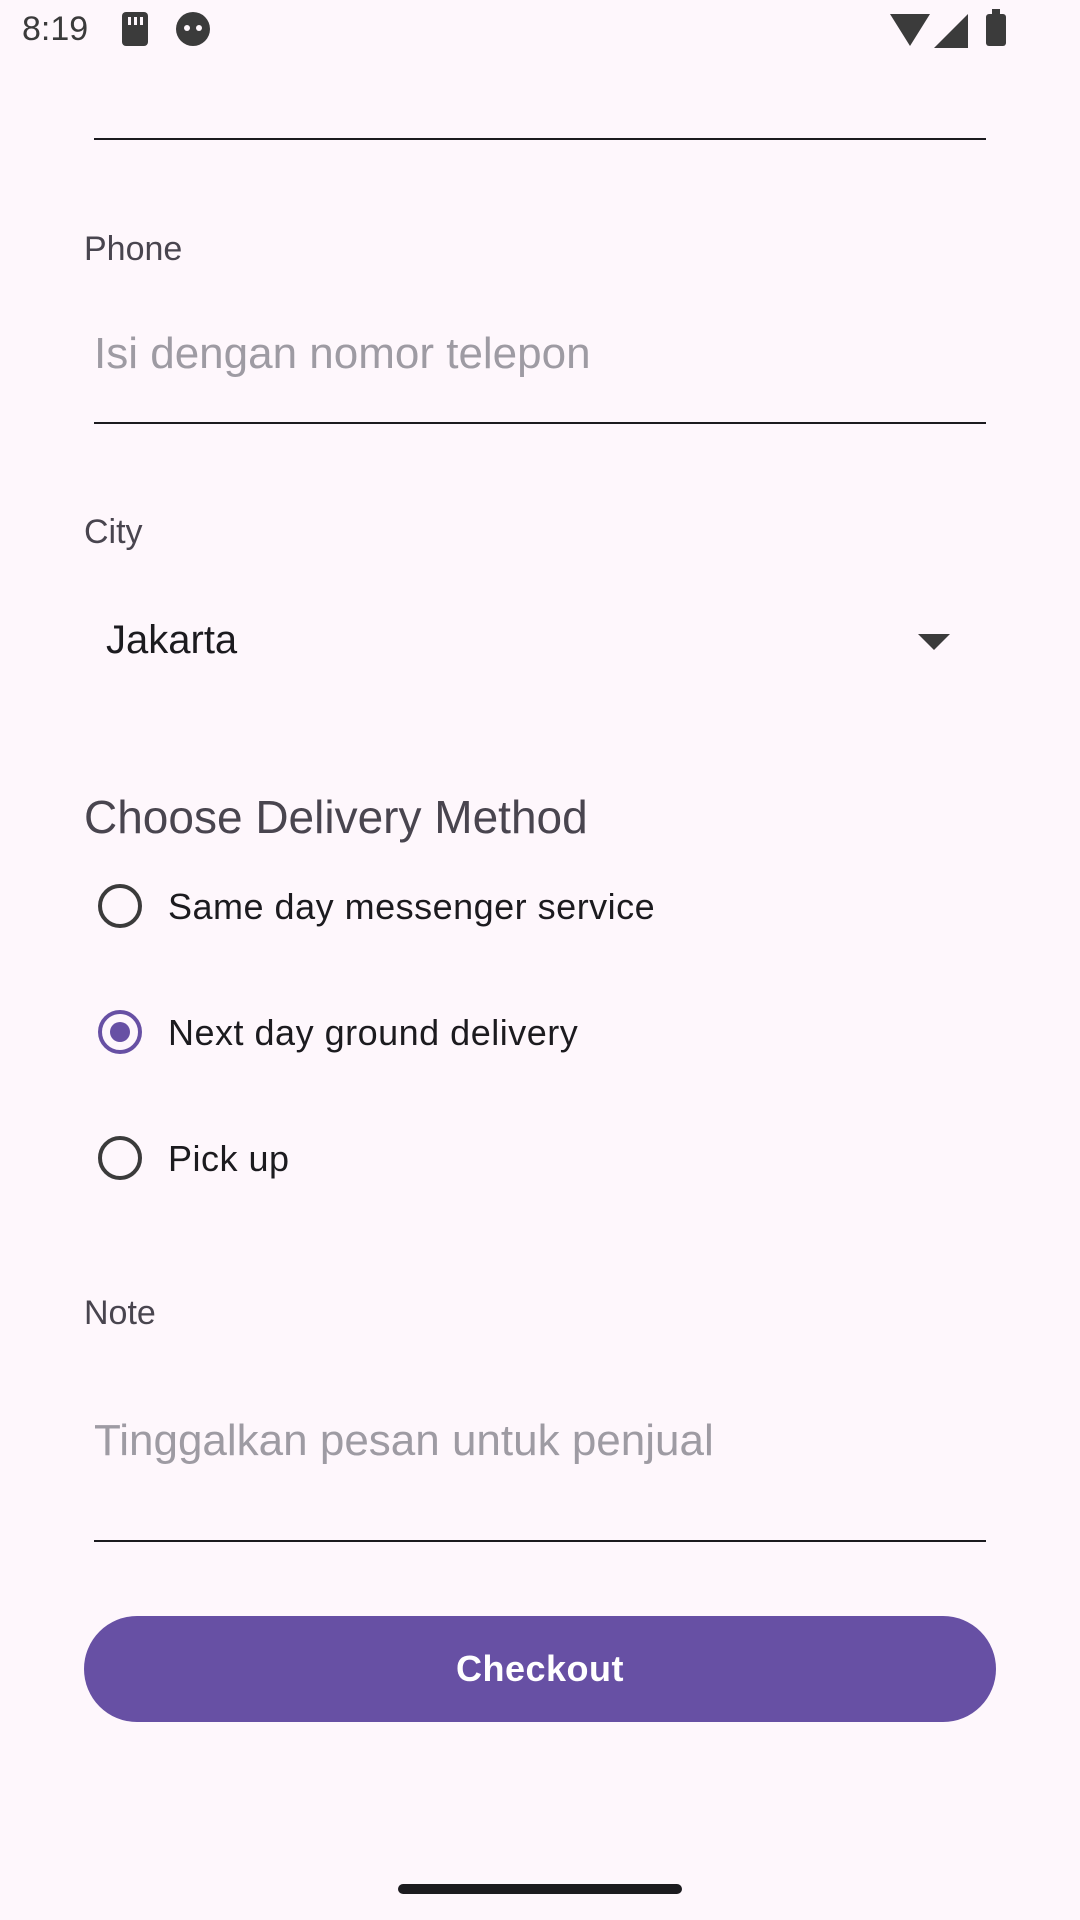  I want to click on status-time: 8:19, so click(55, 29).